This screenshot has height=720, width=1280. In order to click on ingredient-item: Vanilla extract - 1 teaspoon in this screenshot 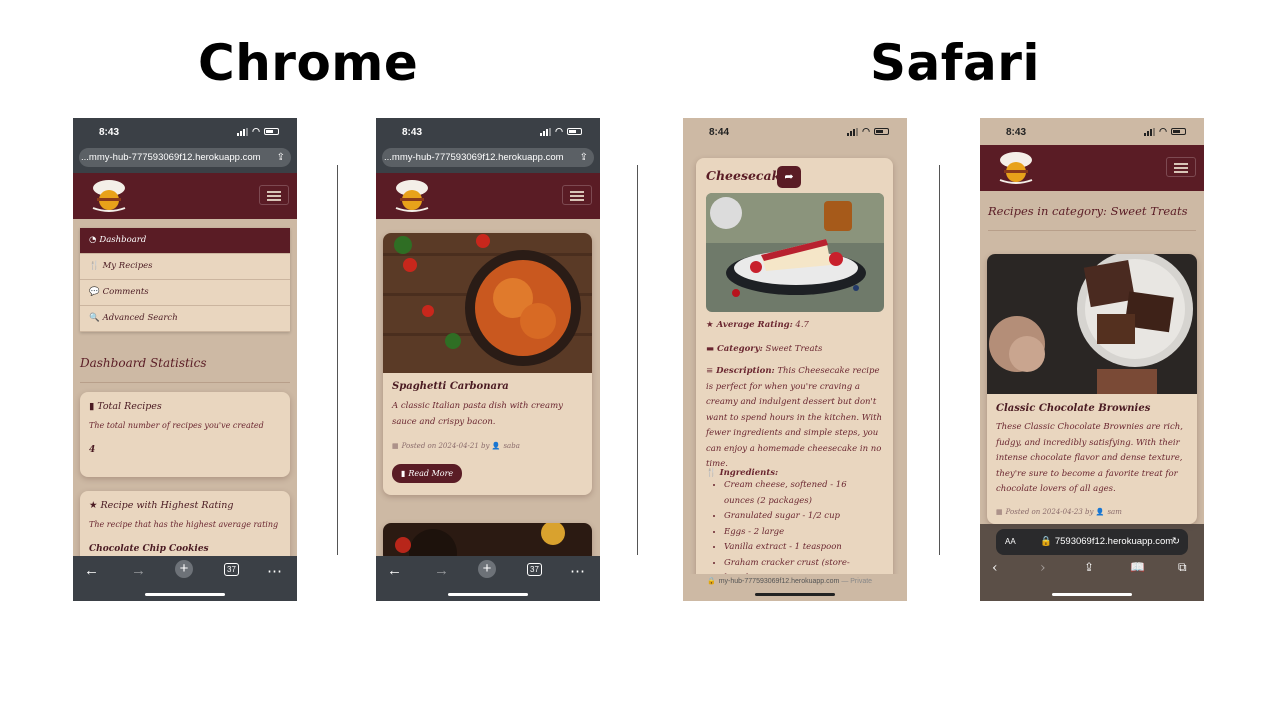, I will do `click(799, 548)`.